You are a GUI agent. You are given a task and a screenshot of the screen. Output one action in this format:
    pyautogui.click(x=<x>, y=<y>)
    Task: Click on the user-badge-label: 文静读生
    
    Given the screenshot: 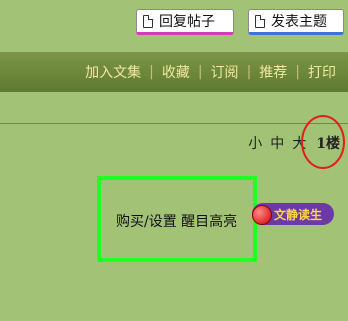 What is the action you would take?
    pyautogui.click(x=298, y=214)
    